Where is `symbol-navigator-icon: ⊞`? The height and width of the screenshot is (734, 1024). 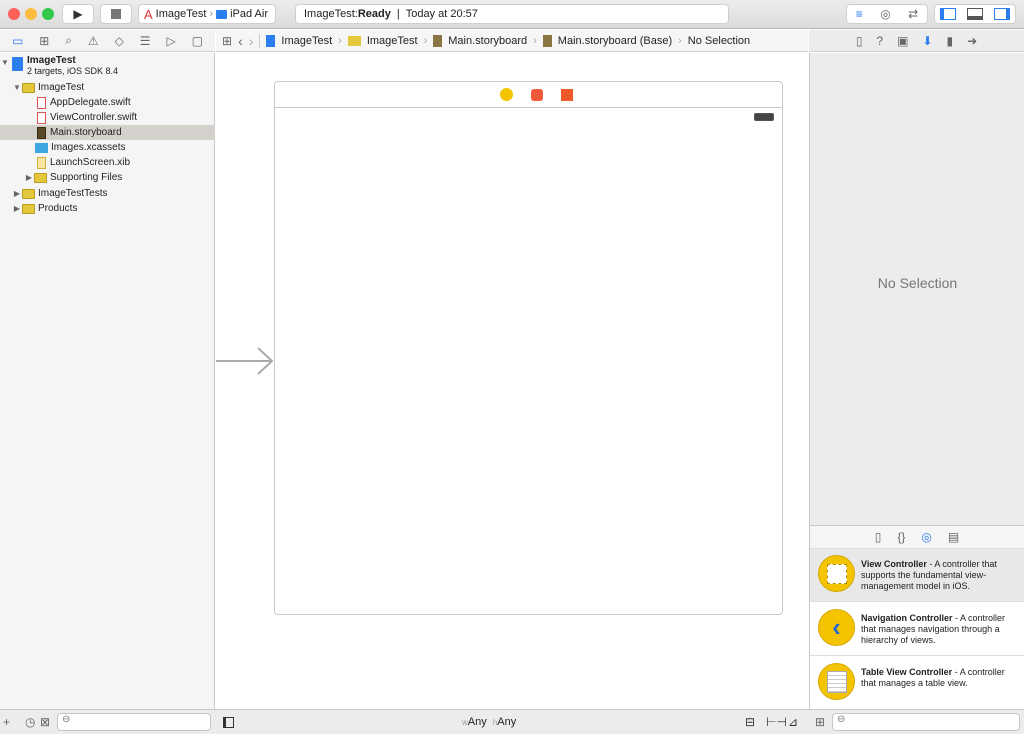 symbol-navigator-icon: ⊞ is located at coordinates (44, 41).